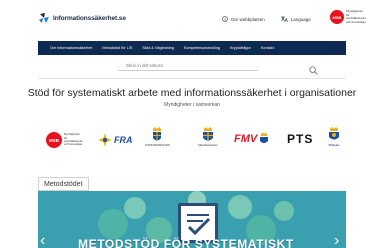 The height and width of the screenshot is (248, 384). Describe the element at coordinates (284, 19) in the screenshot. I see `translate-icon` at that location.